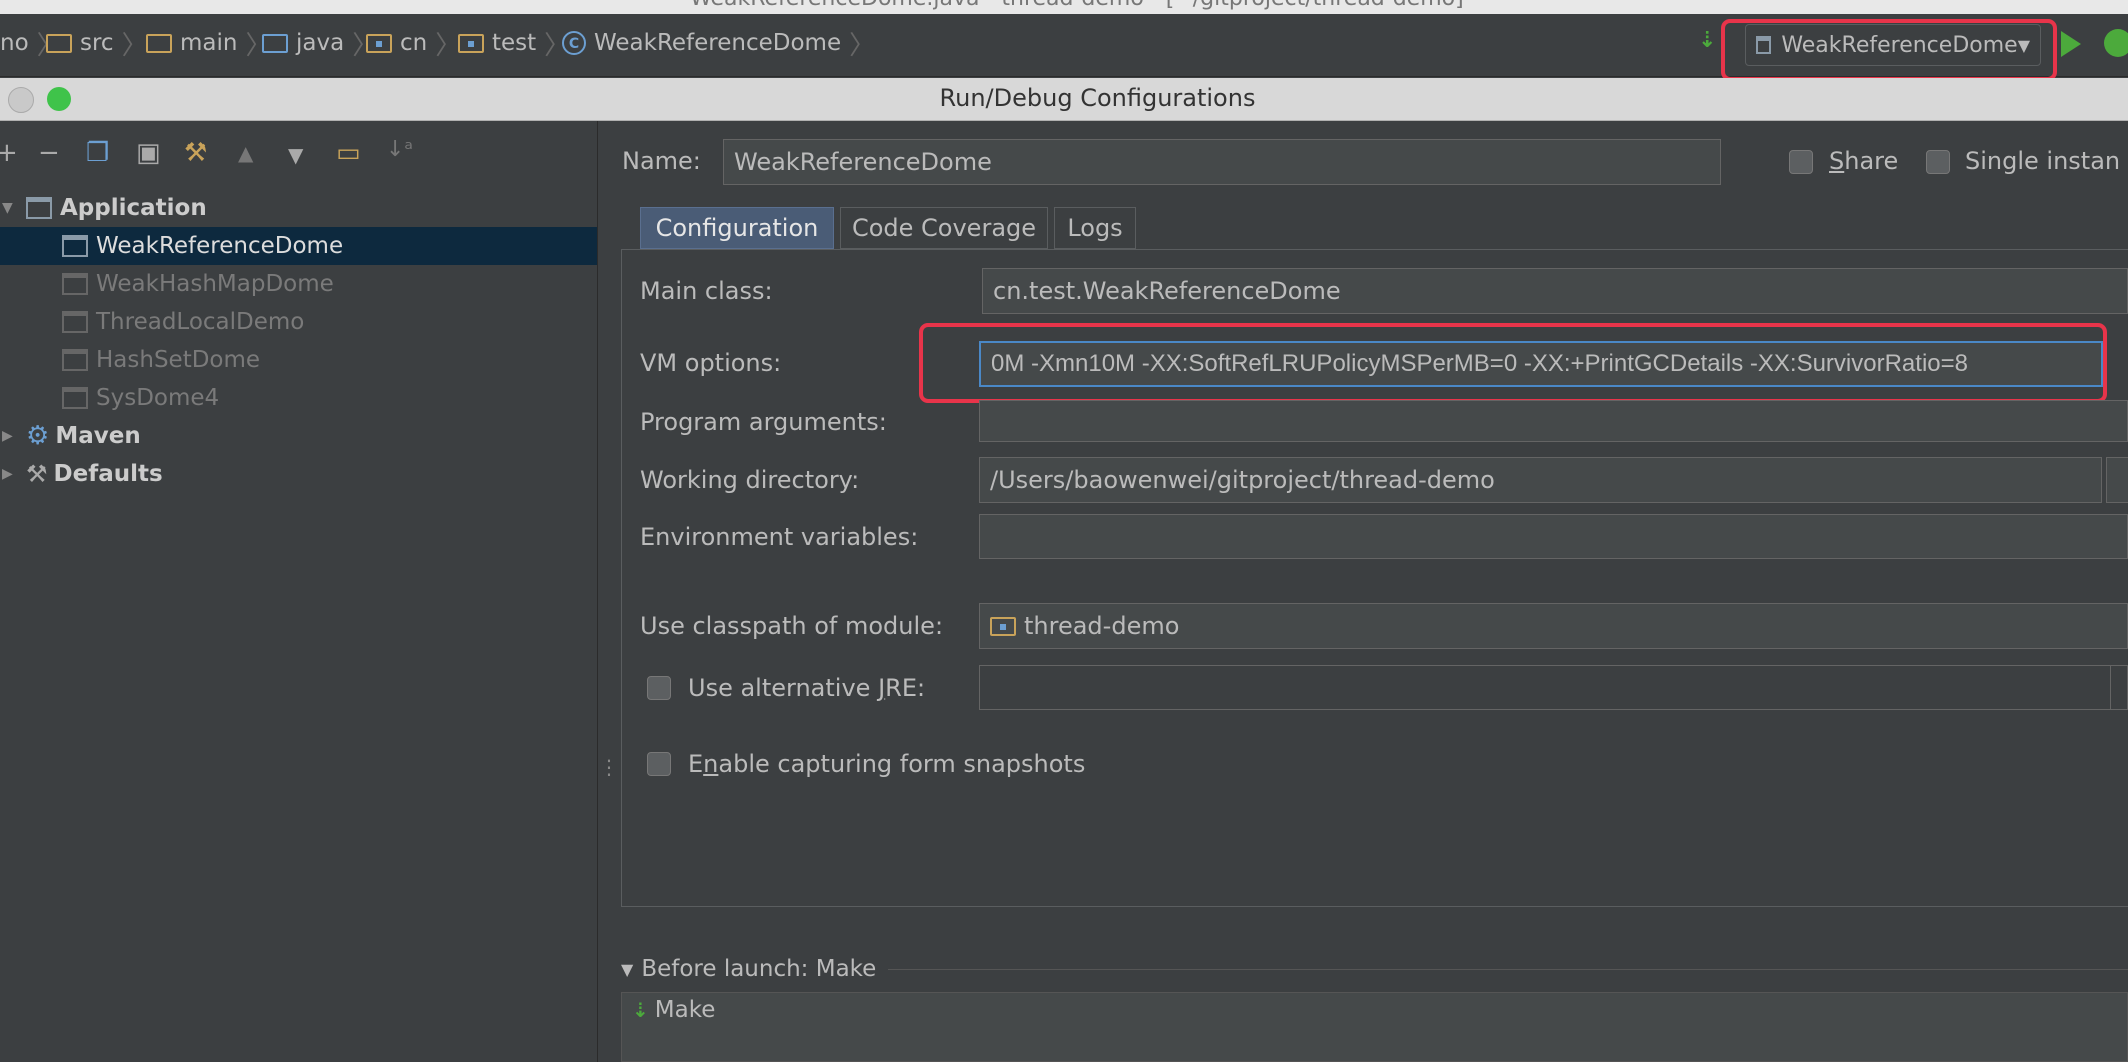  Describe the element at coordinates (1553, 421) in the screenshot. I see `program-arguments-input` at that location.